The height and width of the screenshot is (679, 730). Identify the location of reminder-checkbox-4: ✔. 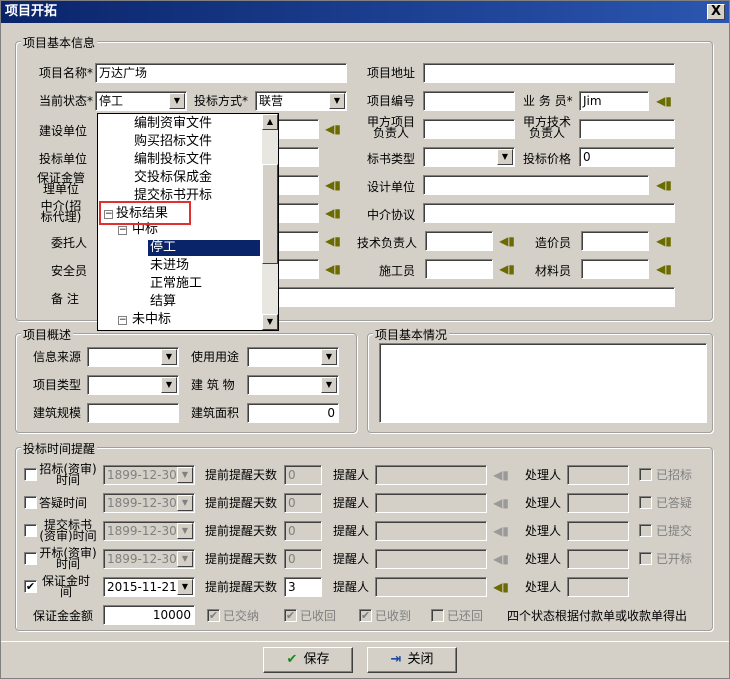
(30, 586).